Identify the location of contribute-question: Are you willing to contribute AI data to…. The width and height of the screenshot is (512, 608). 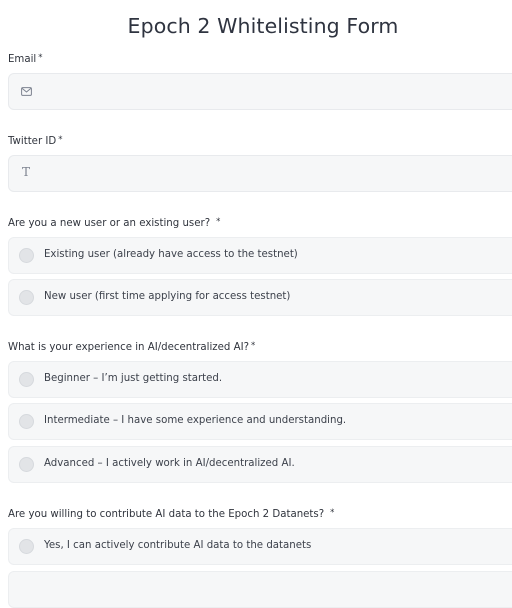
(171, 514).